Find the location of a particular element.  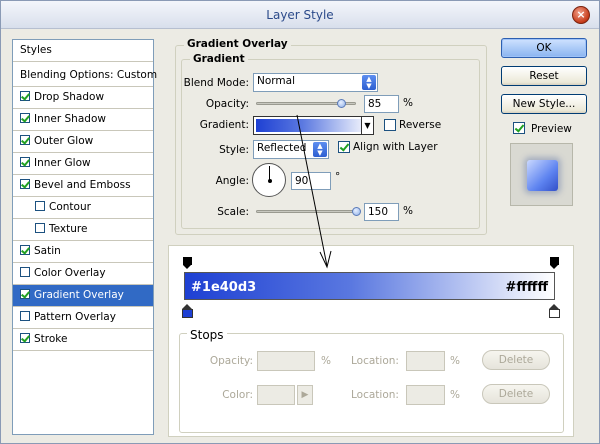

blend-mode-label: Blend Mode: is located at coordinates (216, 83).